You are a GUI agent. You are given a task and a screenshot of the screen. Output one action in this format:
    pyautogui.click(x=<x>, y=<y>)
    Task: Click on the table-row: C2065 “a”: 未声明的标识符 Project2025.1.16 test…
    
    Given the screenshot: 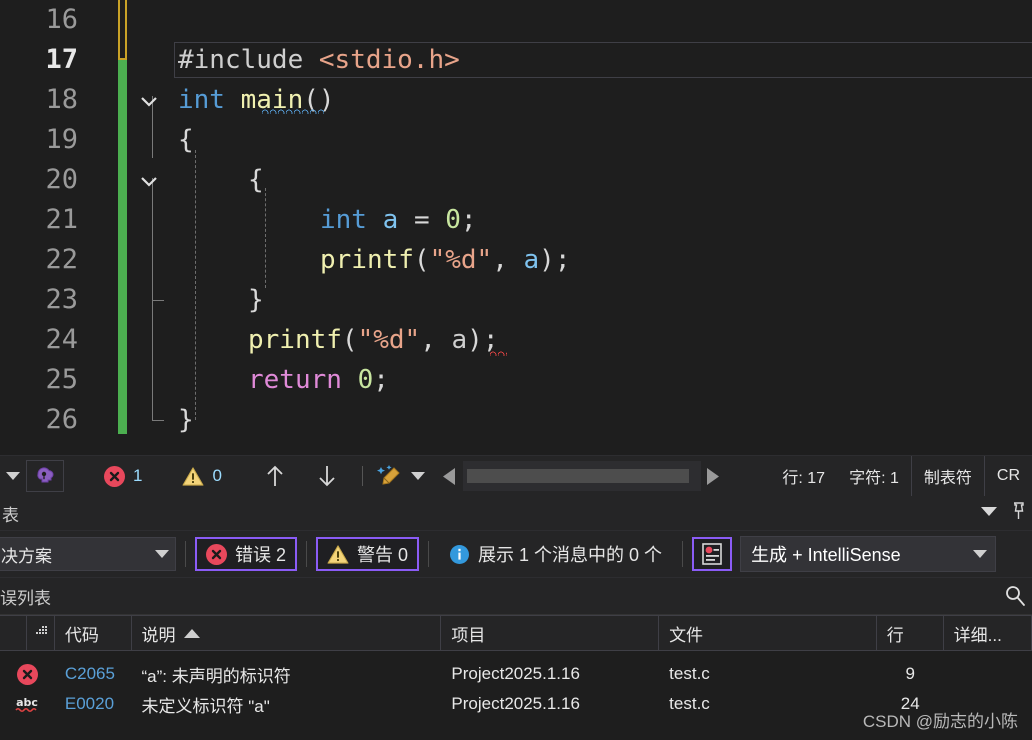 What is the action you would take?
    pyautogui.click(x=516, y=674)
    